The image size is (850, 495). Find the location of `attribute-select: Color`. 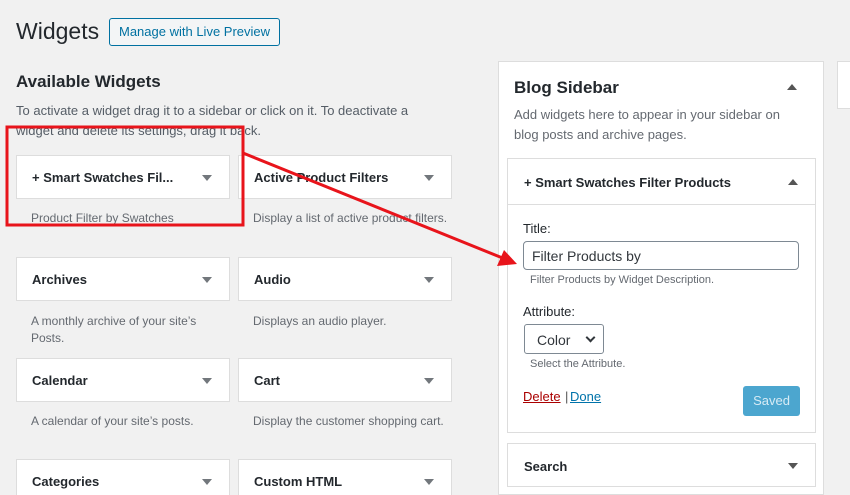

attribute-select: Color is located at coordinates (564, 339).